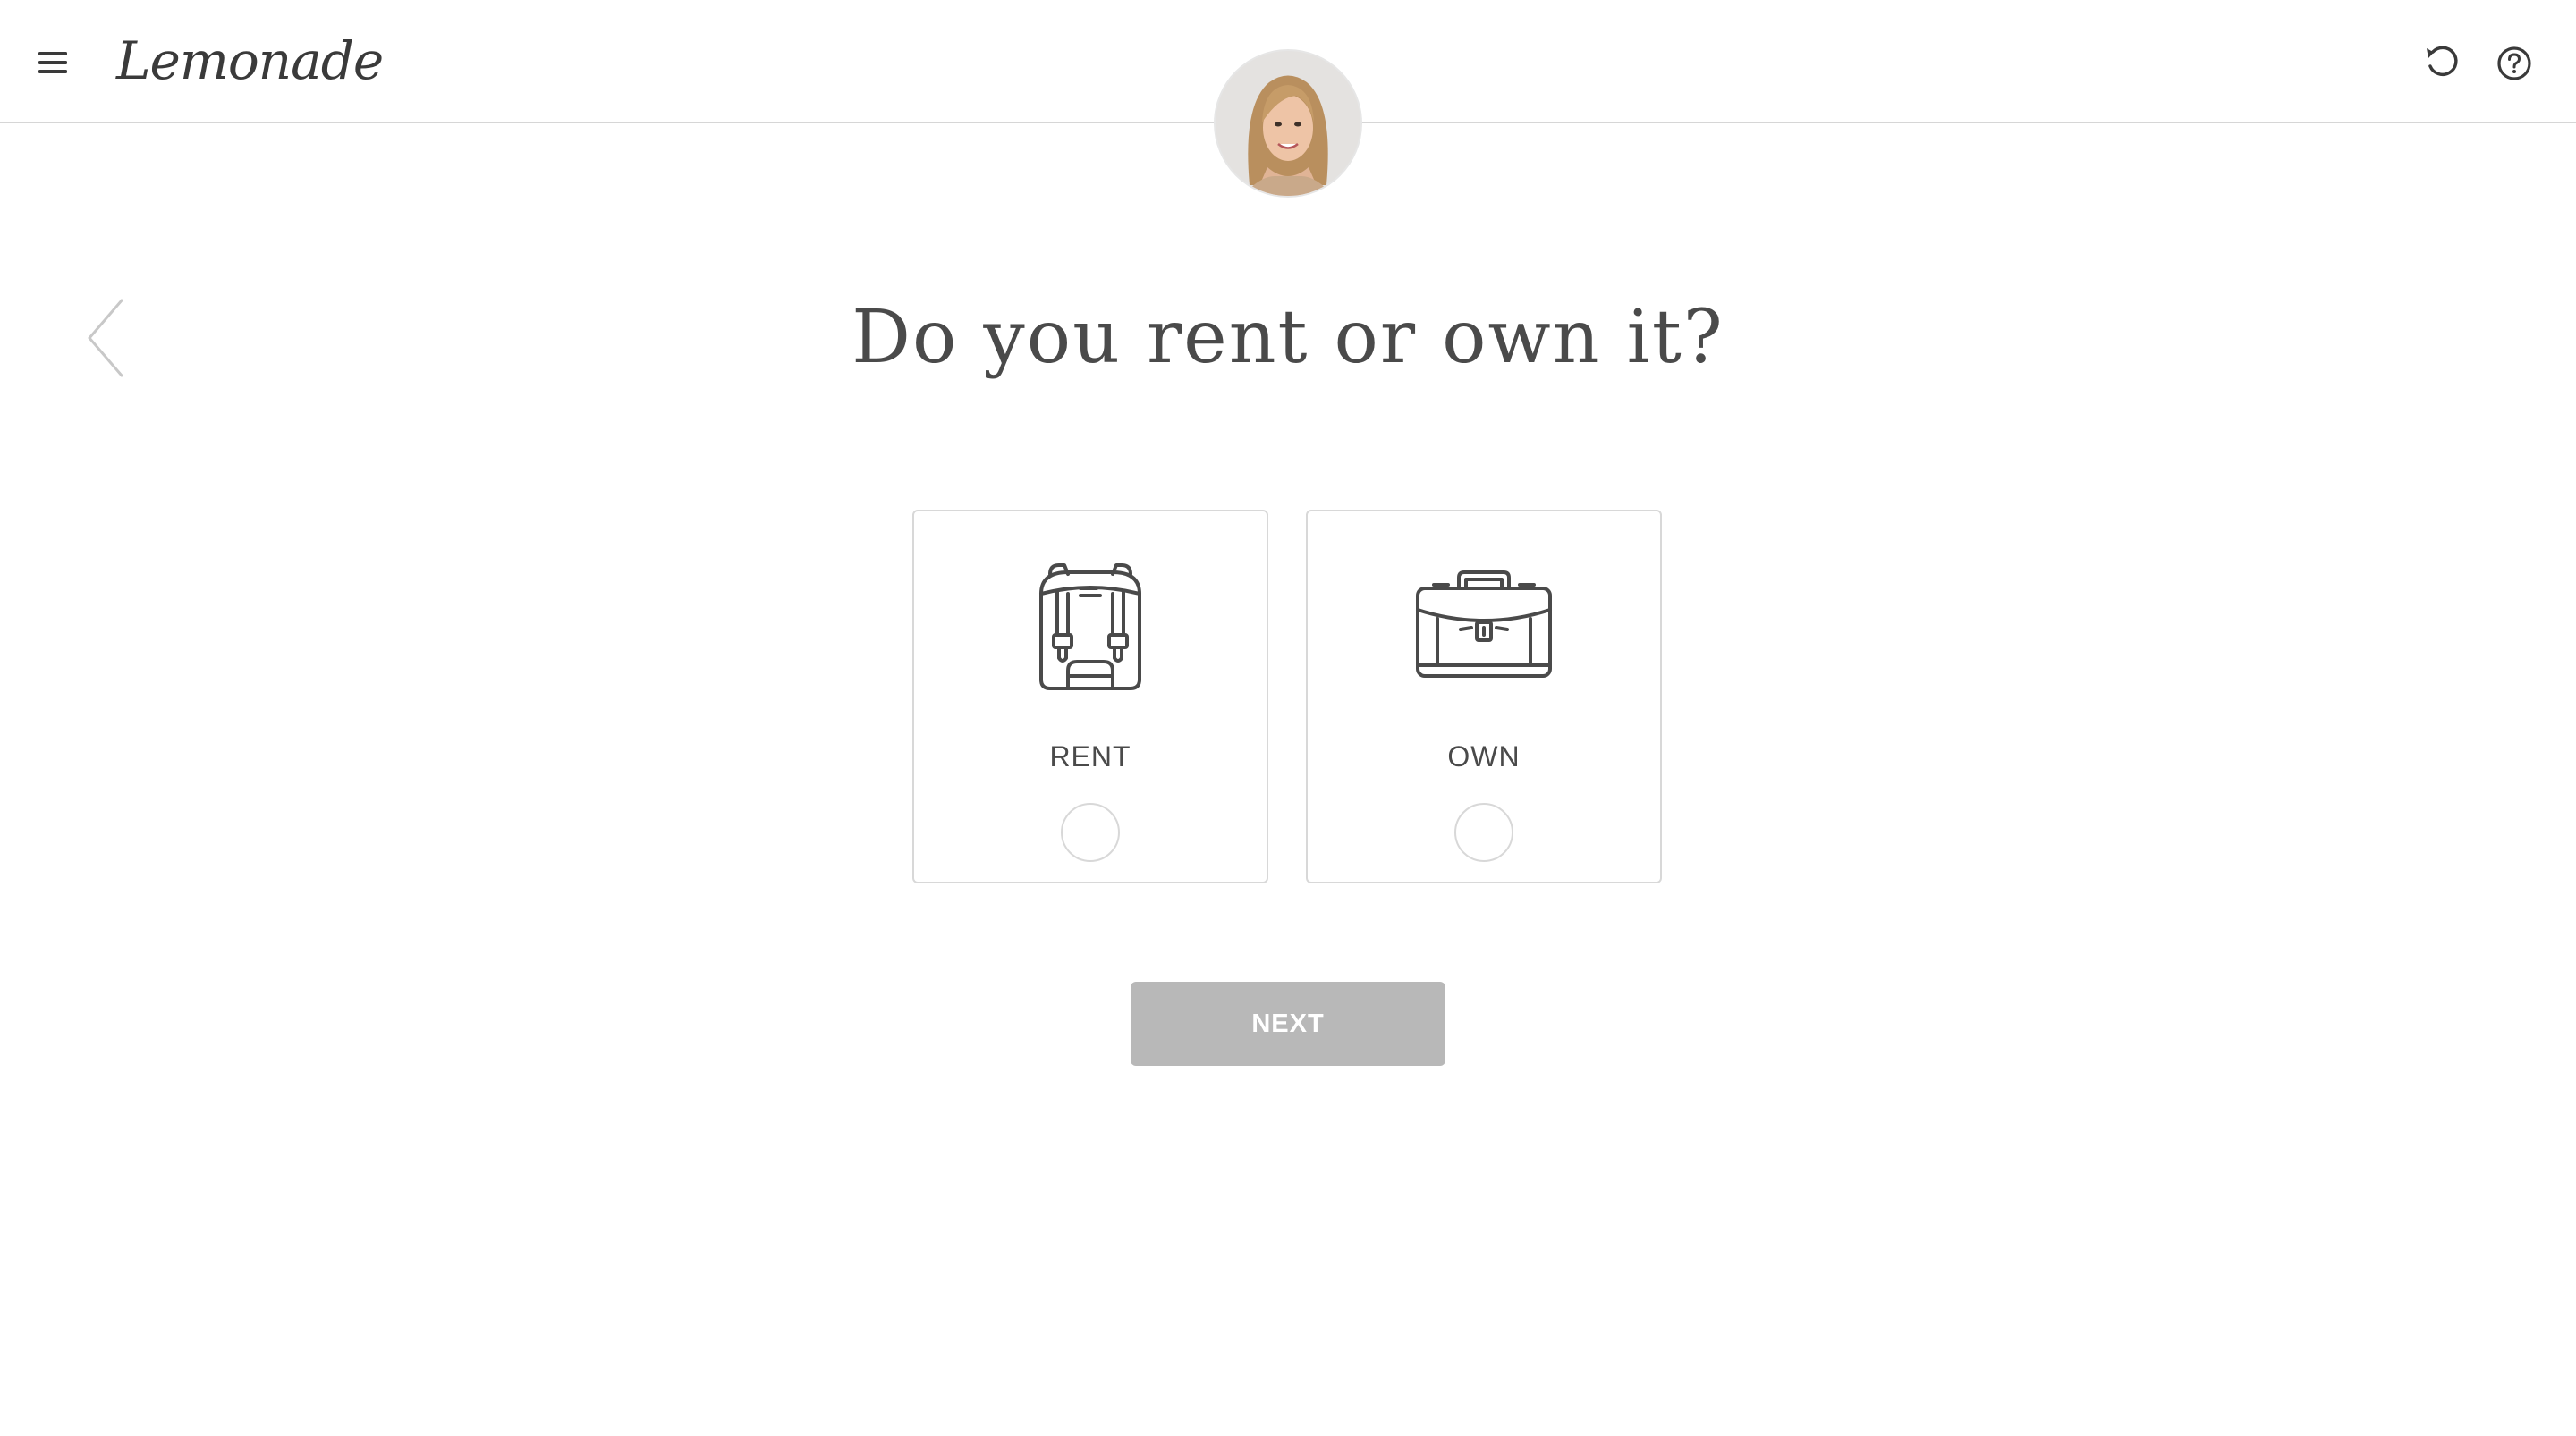  Describe the element at coordinates (2442, 63) in the screenshot. I see `restart-icon` at that location.